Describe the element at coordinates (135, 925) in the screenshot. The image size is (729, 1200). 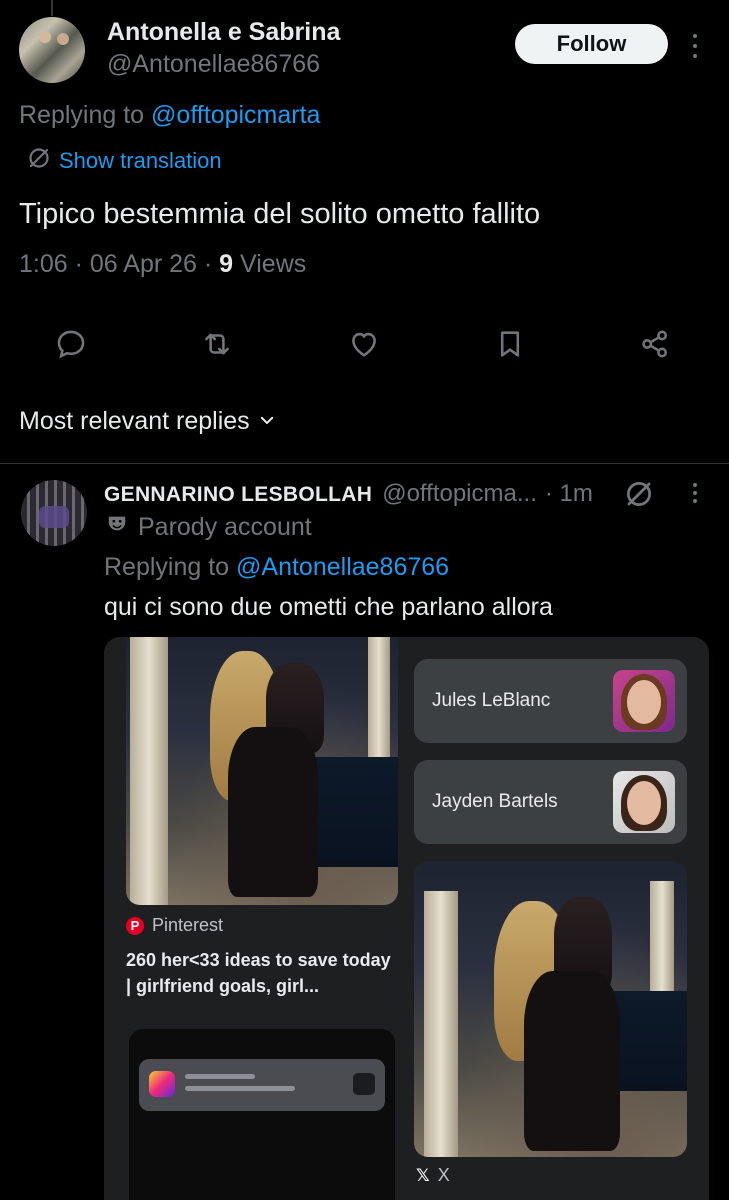
I see `pinterest-icon: P` at that location.